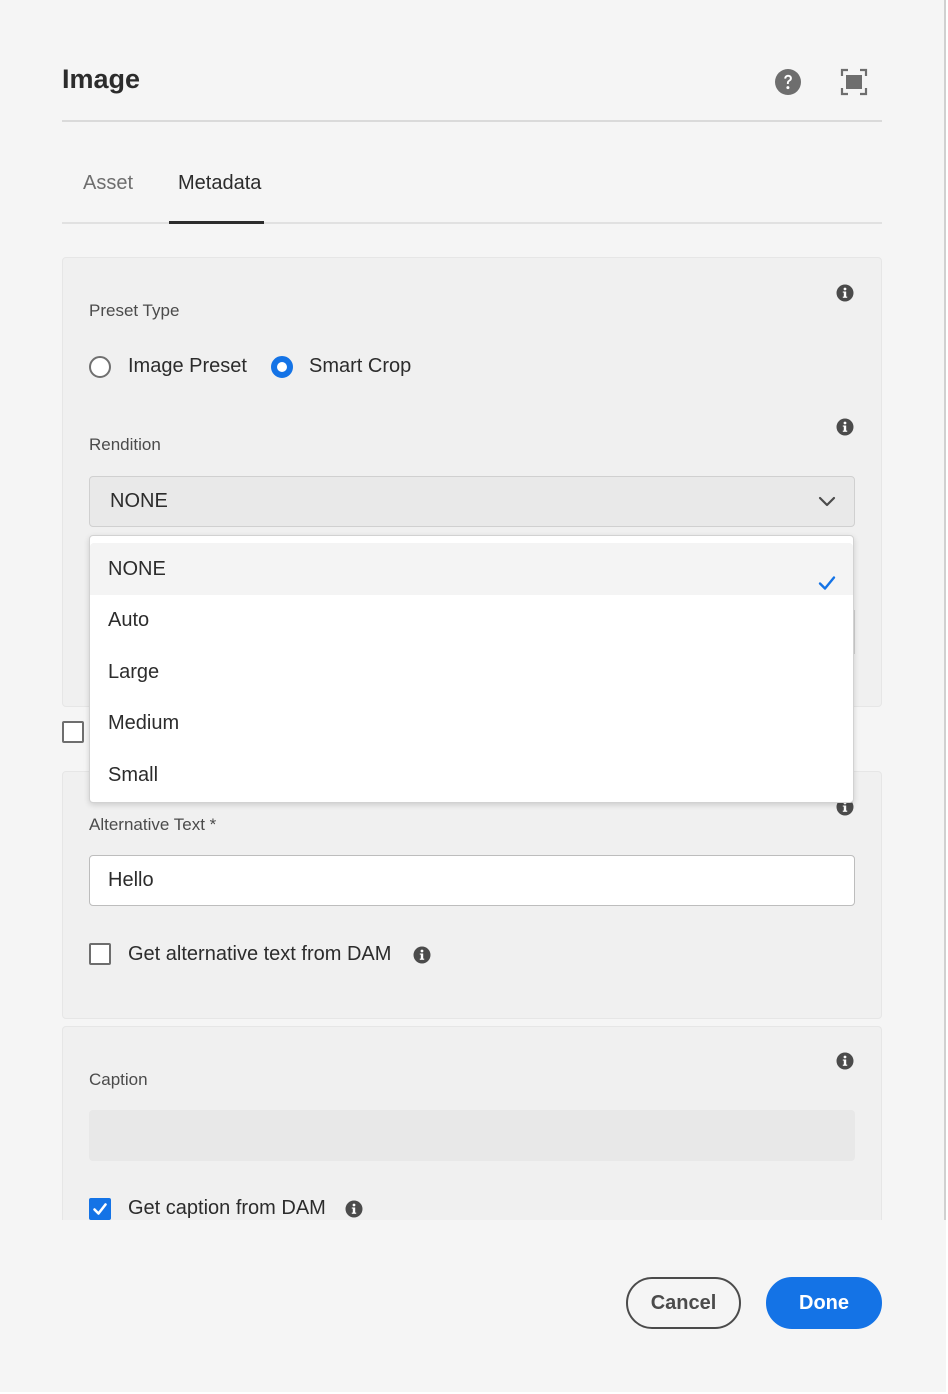  What do you see at coordinates (139, 501) in the screenshot?
I see `rendition-select-value: NONE` at bounding box center [139, 501].